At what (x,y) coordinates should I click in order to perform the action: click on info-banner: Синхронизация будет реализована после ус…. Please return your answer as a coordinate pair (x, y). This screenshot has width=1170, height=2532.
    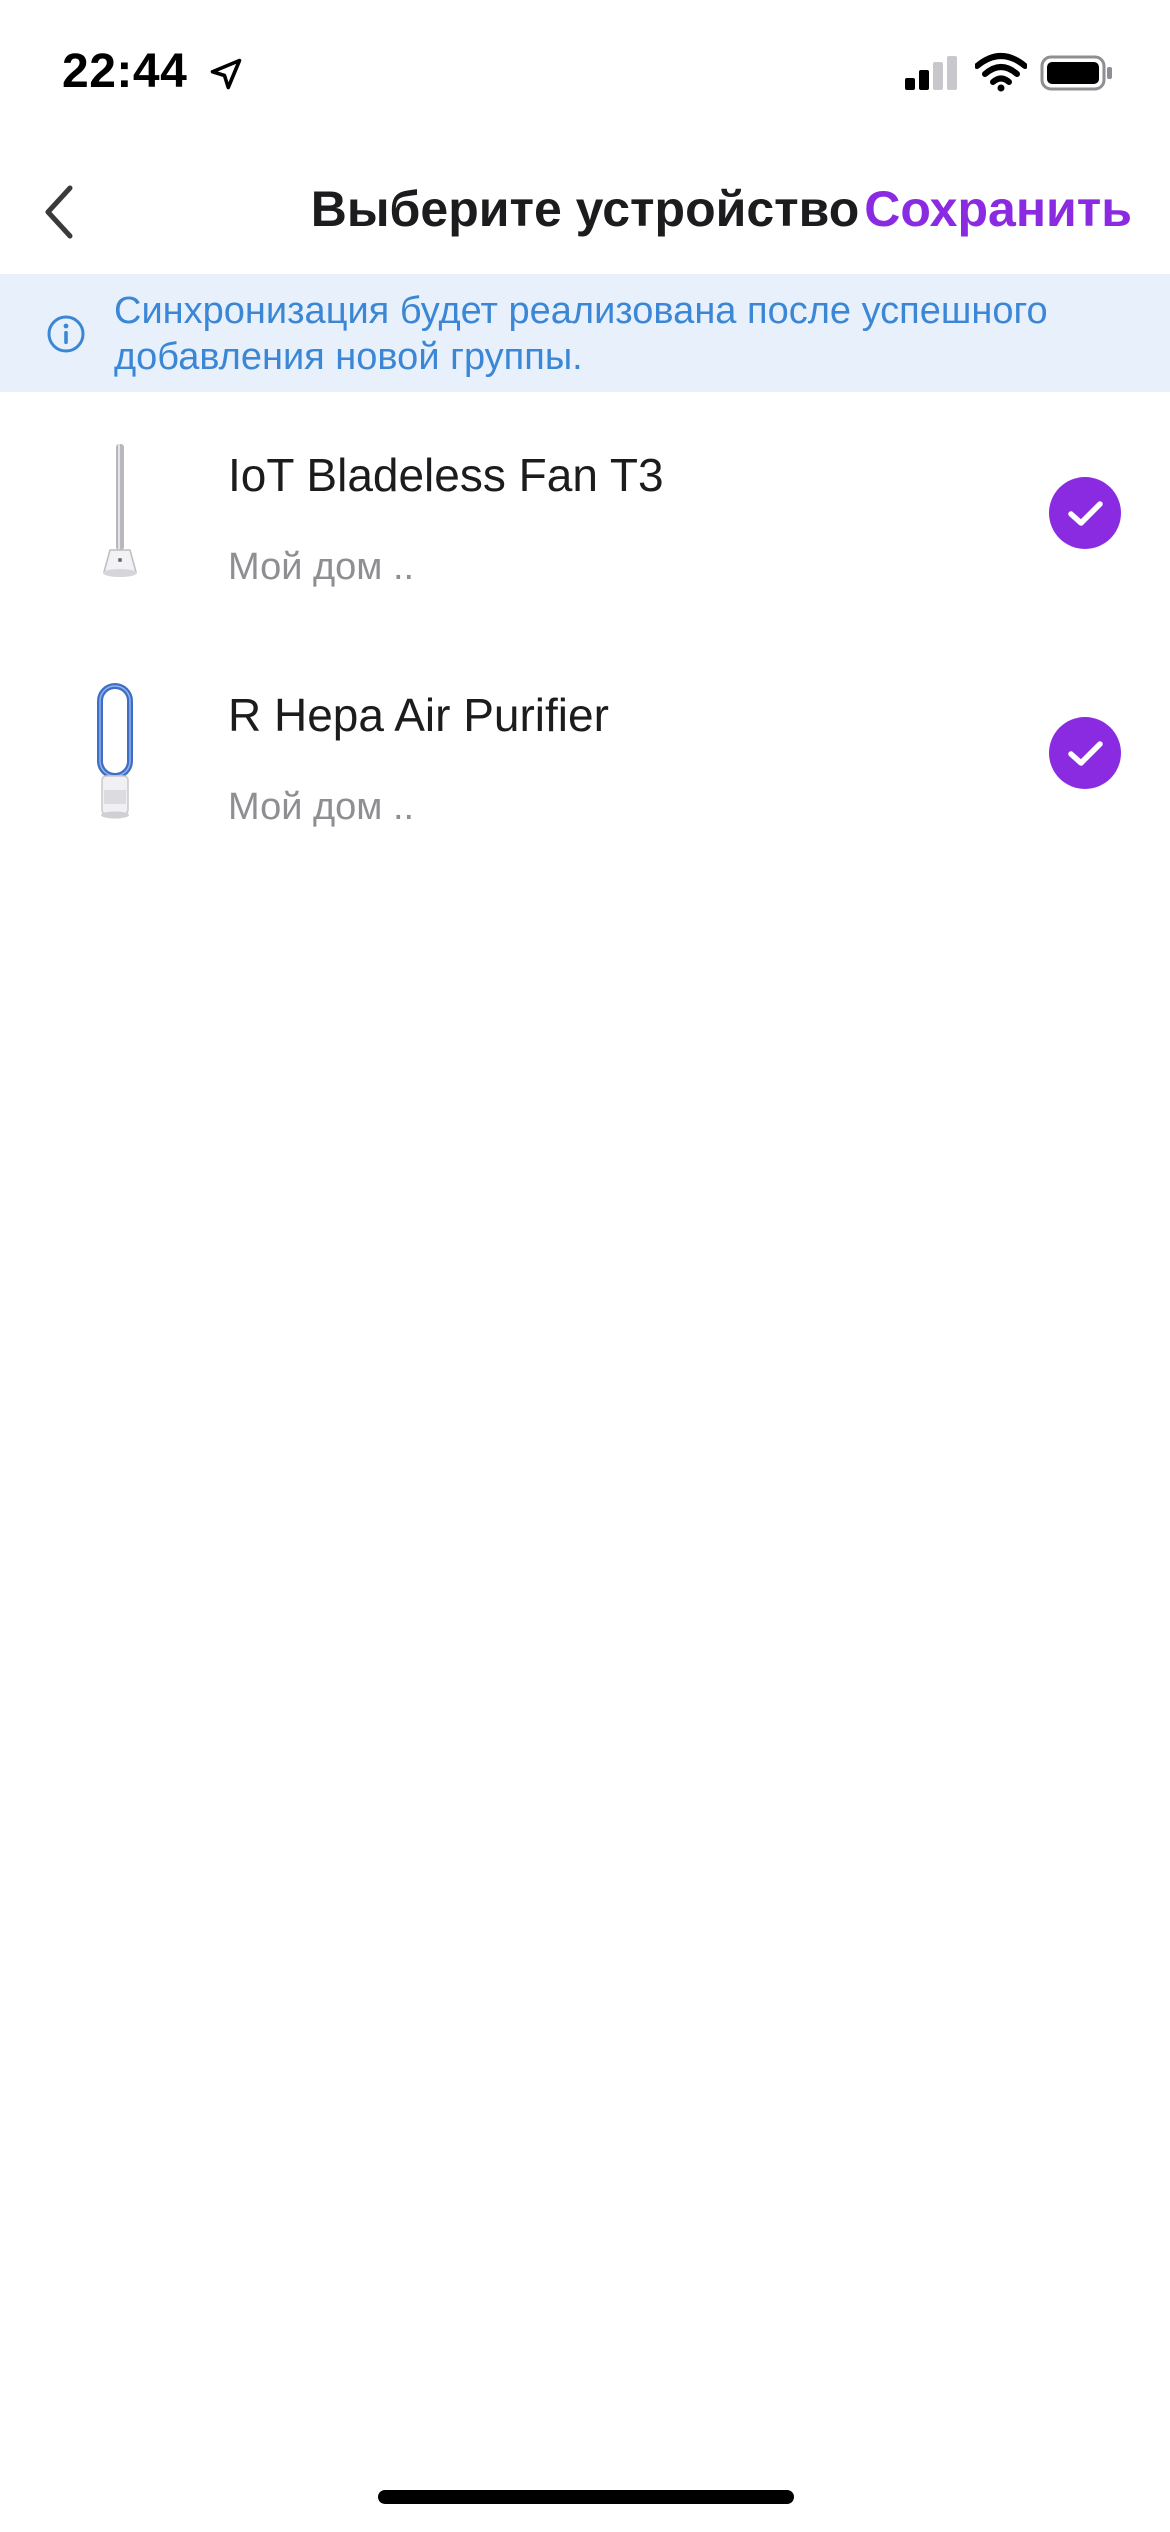
    Looking at the image, I should click on (585, 333).